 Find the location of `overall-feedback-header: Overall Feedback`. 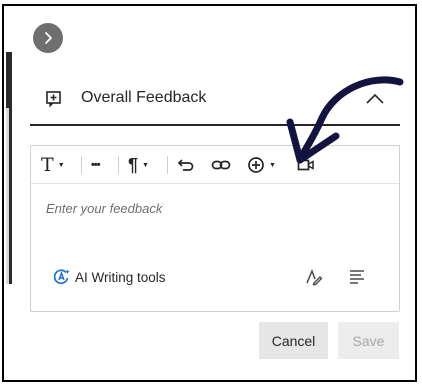

overall-feedback-header: Overall Feedback is located at coordinates (215, 101).